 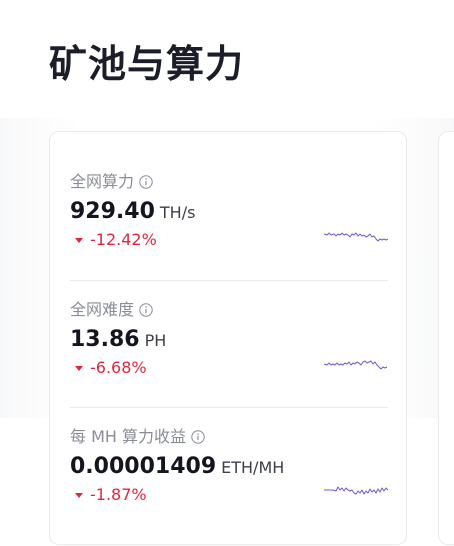 I want to click on metric-change: -1.87%, so click(x=118, y=494).